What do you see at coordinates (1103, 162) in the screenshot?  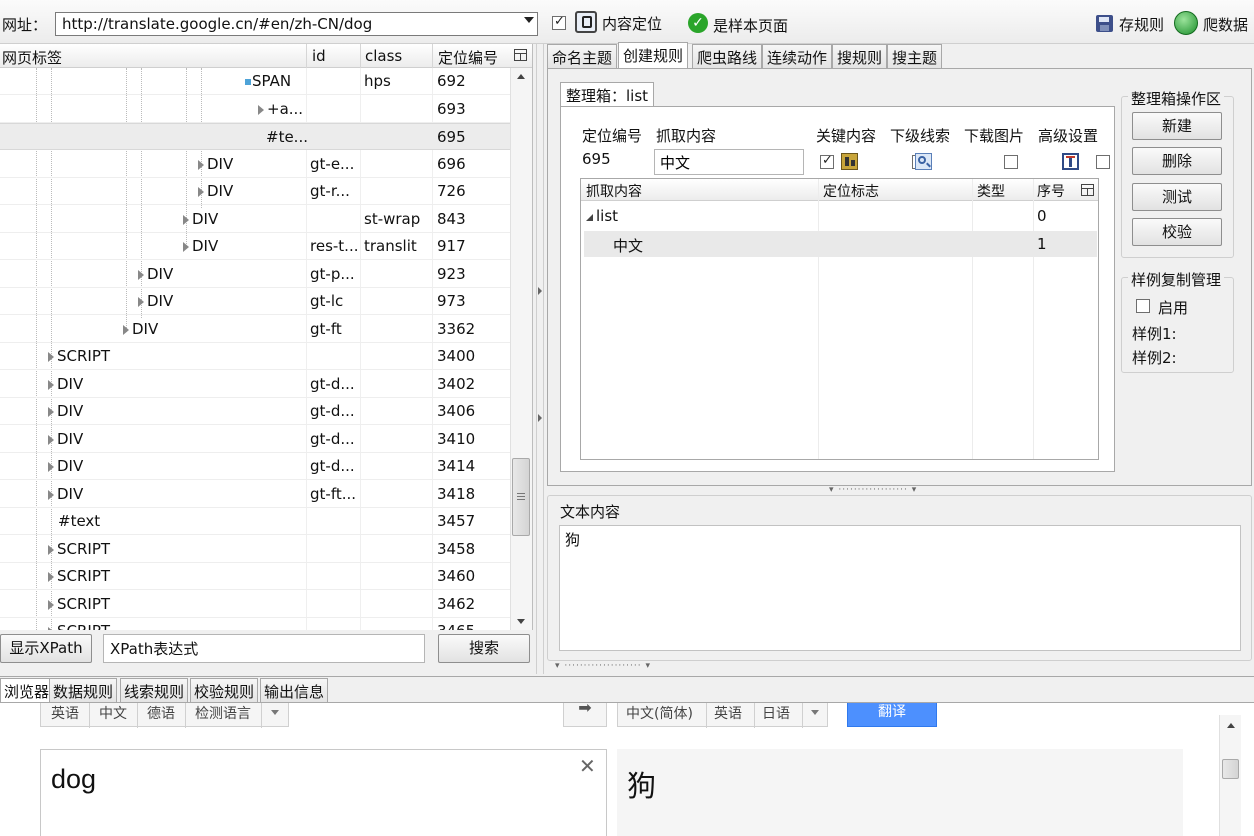 I see `advanced-settings-checkbox` at bounding box center [1103, 162].